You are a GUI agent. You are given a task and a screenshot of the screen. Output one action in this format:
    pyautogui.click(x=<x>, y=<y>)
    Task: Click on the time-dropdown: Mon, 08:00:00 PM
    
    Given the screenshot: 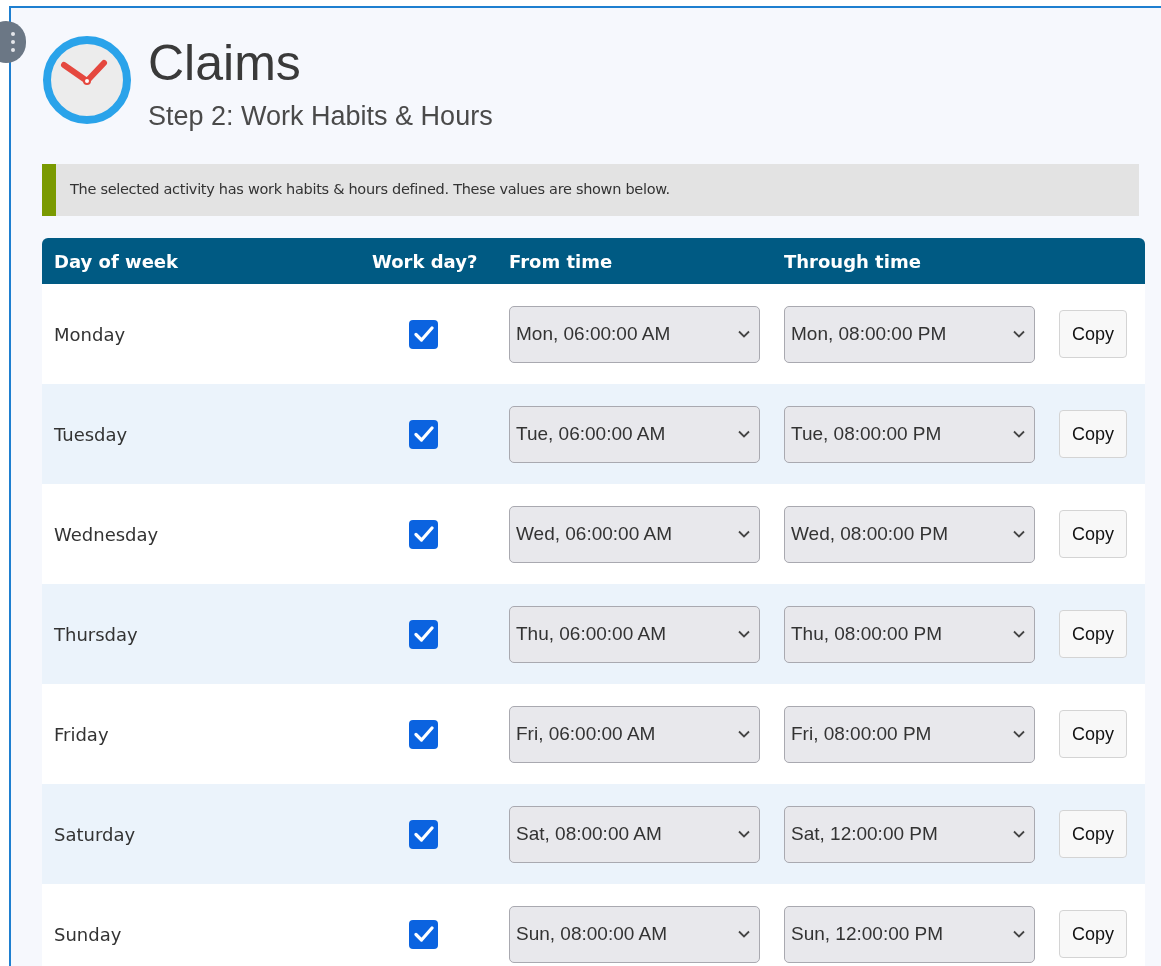 What is the action you would take?
    pyautogui.click(x=909, y=334)
    